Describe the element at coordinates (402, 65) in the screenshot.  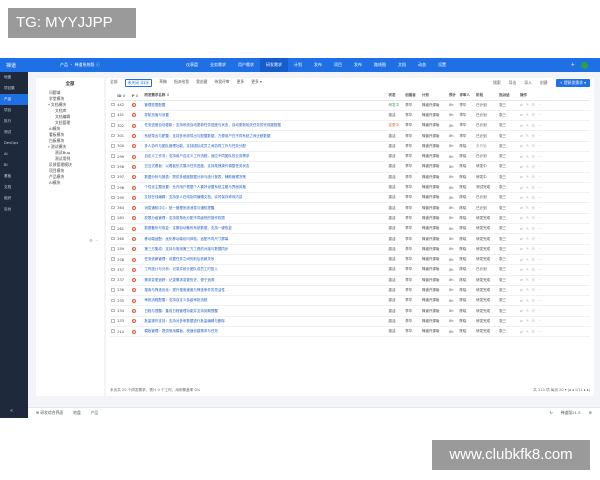
I see `nav-item: 文档` at that location.